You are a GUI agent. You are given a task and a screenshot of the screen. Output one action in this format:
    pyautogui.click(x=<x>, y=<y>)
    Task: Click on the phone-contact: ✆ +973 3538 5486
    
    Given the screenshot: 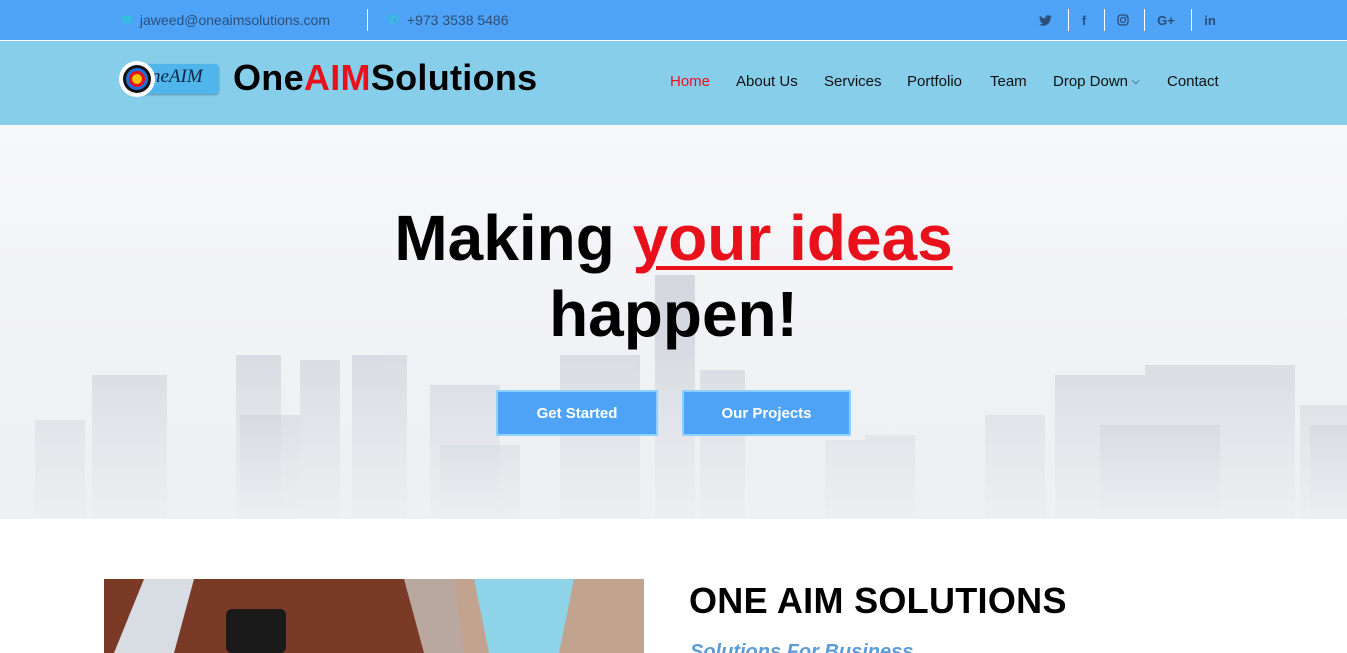 What is the action you would take?
    pyautogui.click(x=448, y=20)
    